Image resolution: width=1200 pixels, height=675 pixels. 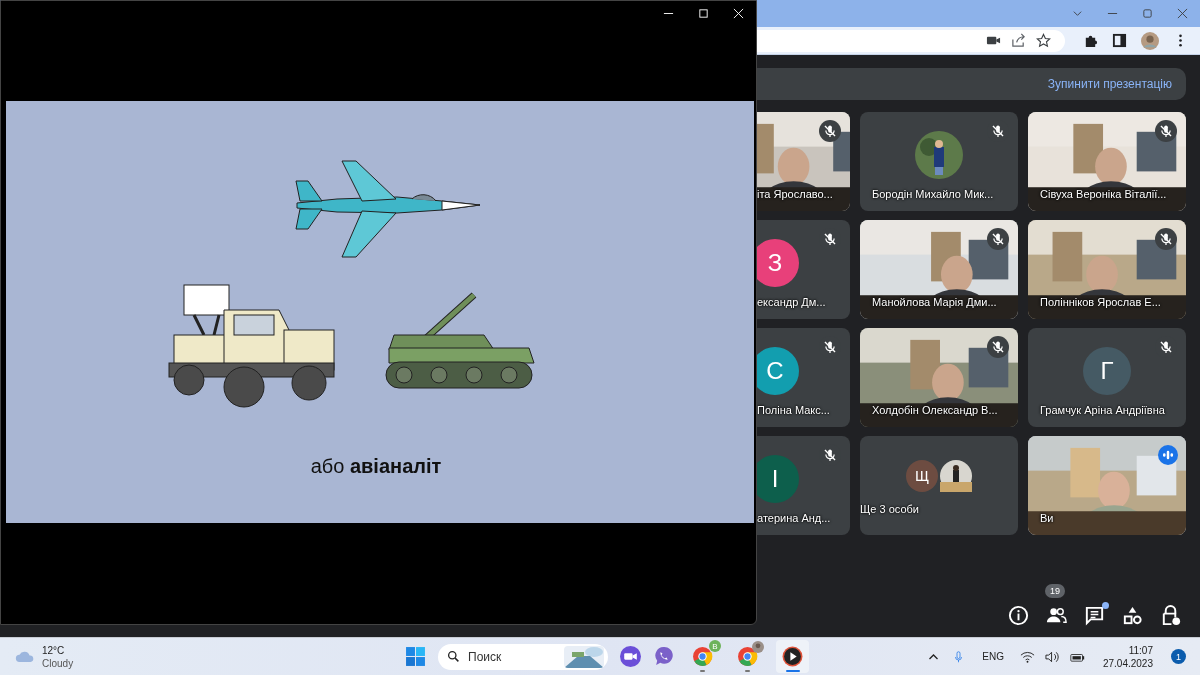 What do you see at coordinates (1150, 40) in the screenshot?
I see `profile-avatar` at bounding box center [1150, 40].